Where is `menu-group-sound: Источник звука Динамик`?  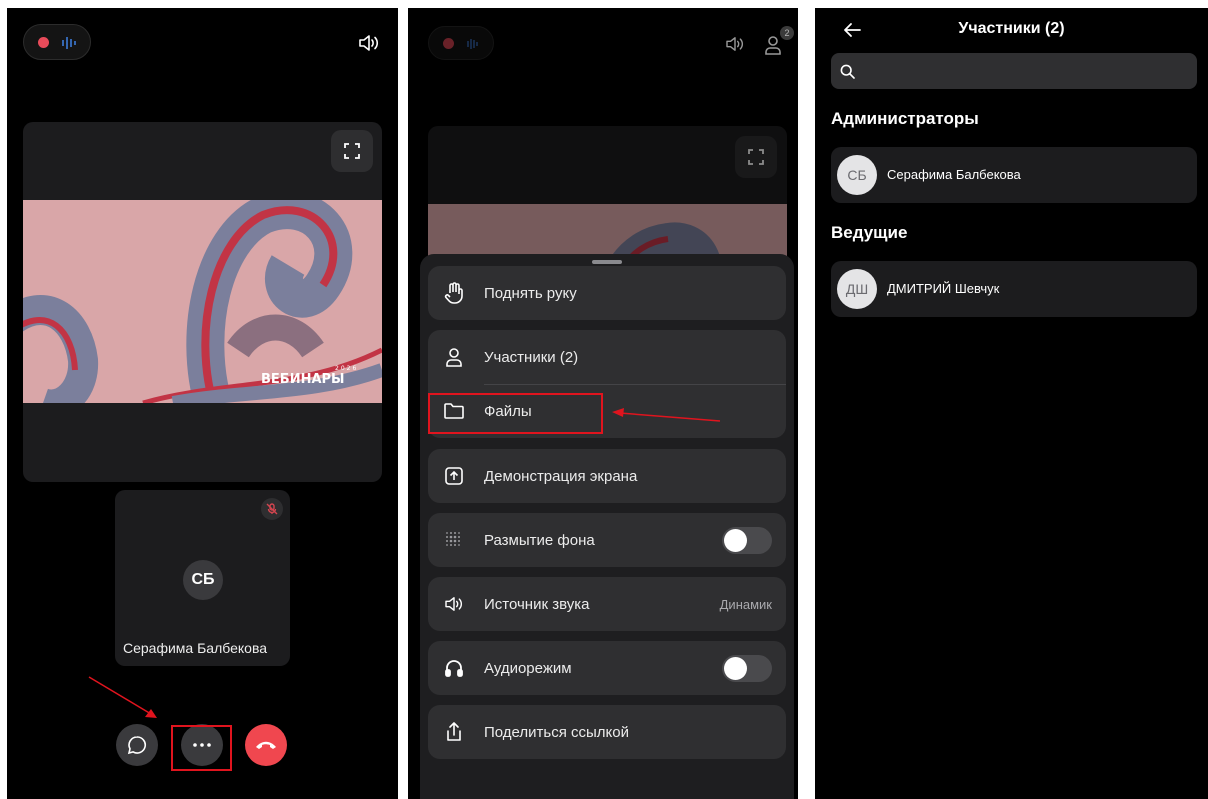
menu-group-sound: Источник звука Динамик is located at coordinates (607, 604).